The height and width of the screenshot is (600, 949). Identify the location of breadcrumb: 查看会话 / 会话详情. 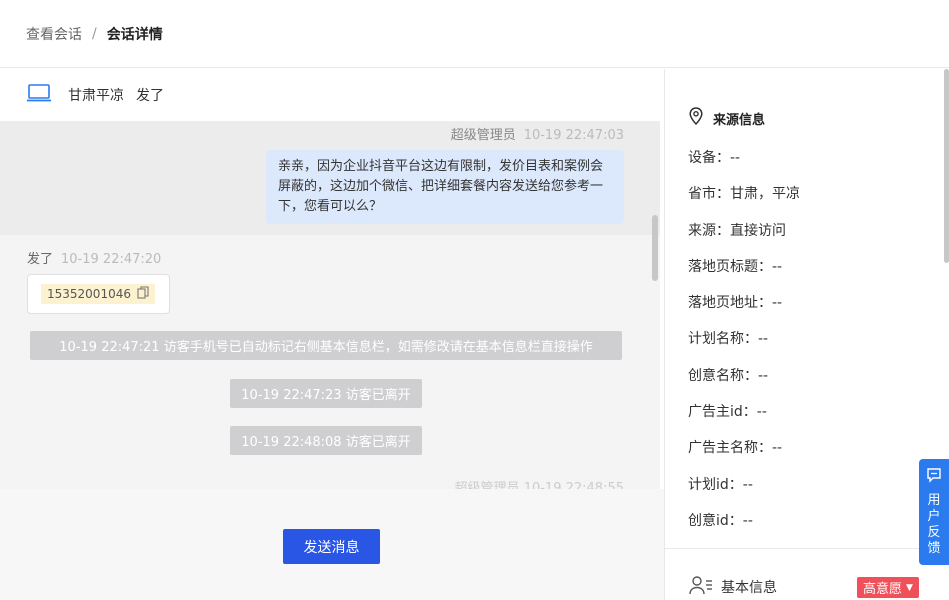
(474, 34).